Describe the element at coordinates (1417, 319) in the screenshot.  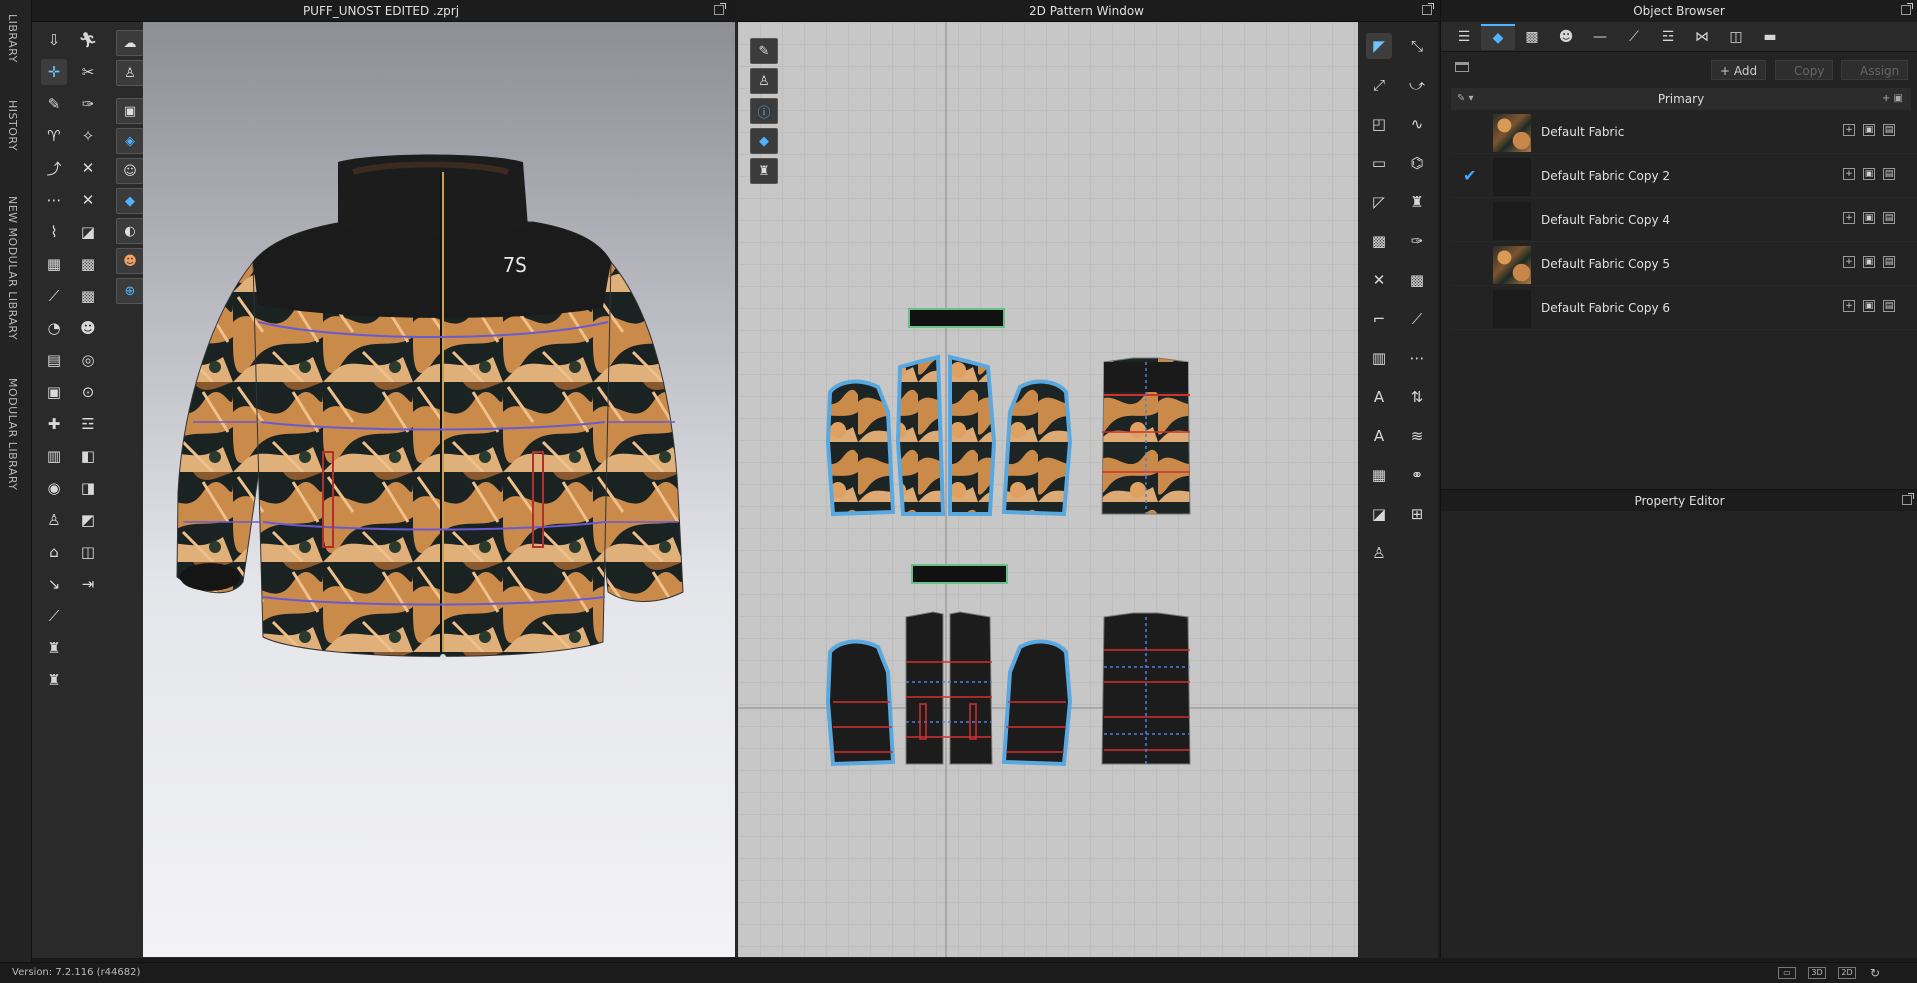
I see `2d-line-icon: ⟋` at that location.